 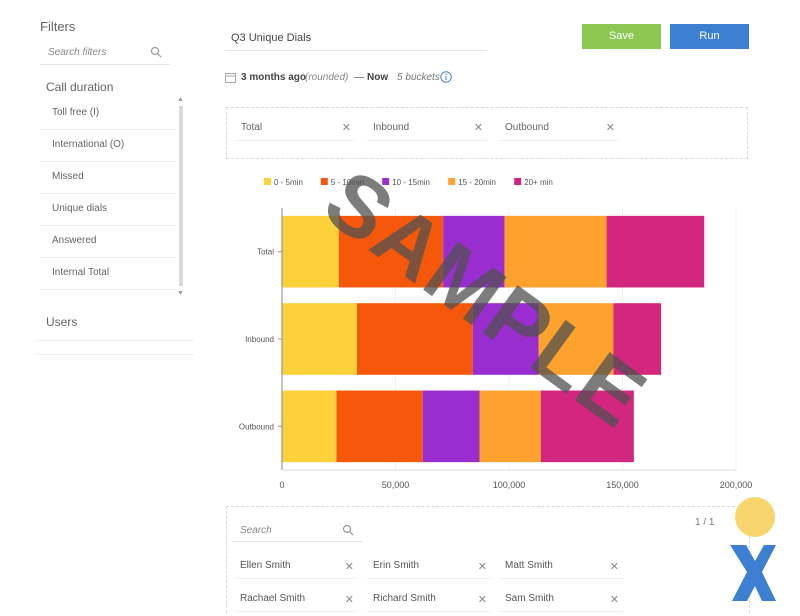 I want to click on scroll-thumb, so click(x=181, y=196).